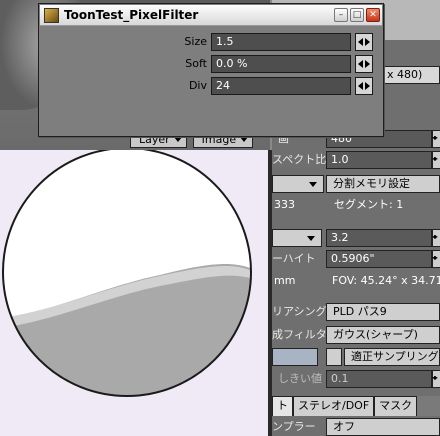  I want to click on pixel-aspect-label: スペクト比, so click(299, 159).